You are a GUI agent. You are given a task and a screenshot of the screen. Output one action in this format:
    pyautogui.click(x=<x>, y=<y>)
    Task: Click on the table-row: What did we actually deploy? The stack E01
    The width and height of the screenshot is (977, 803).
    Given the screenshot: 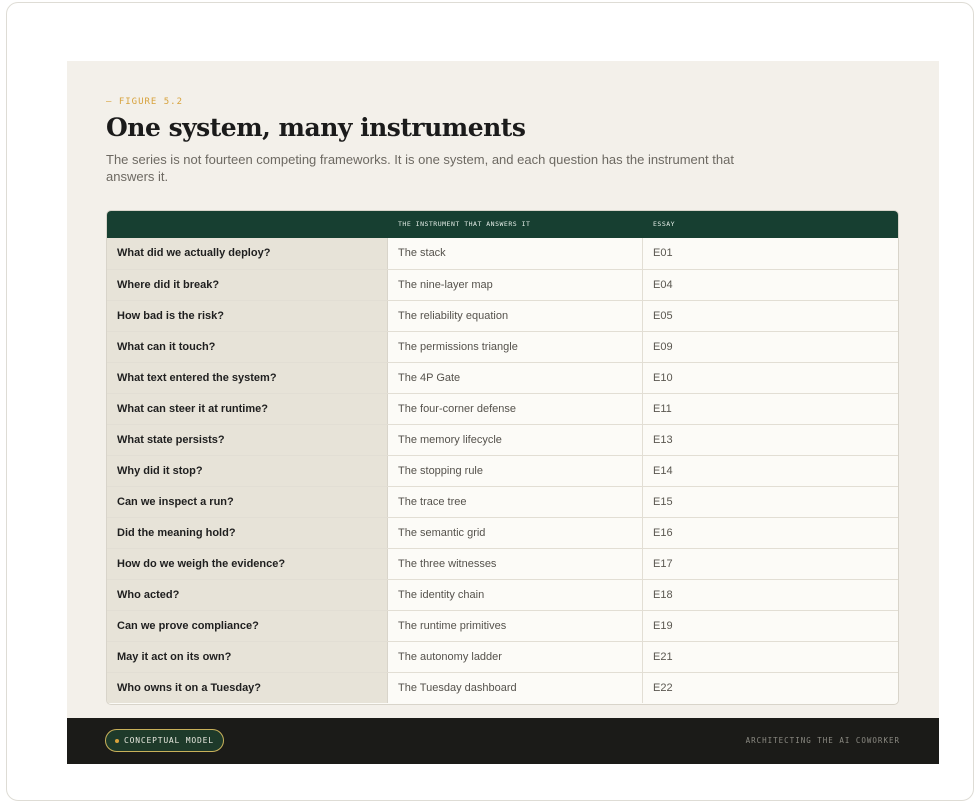 What is the action you would take?
    pyautogui.click(x=502, y=253)
    